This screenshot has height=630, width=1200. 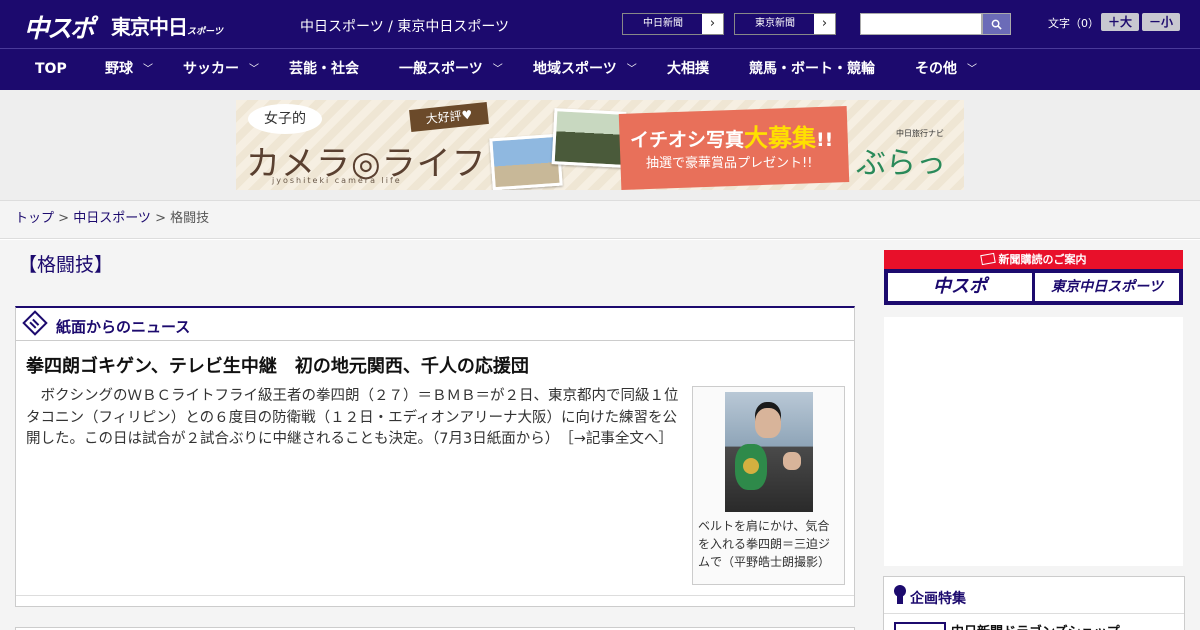 I want to click on news-panel-title: 紙面からのニュース, so click(x=123, y=327).